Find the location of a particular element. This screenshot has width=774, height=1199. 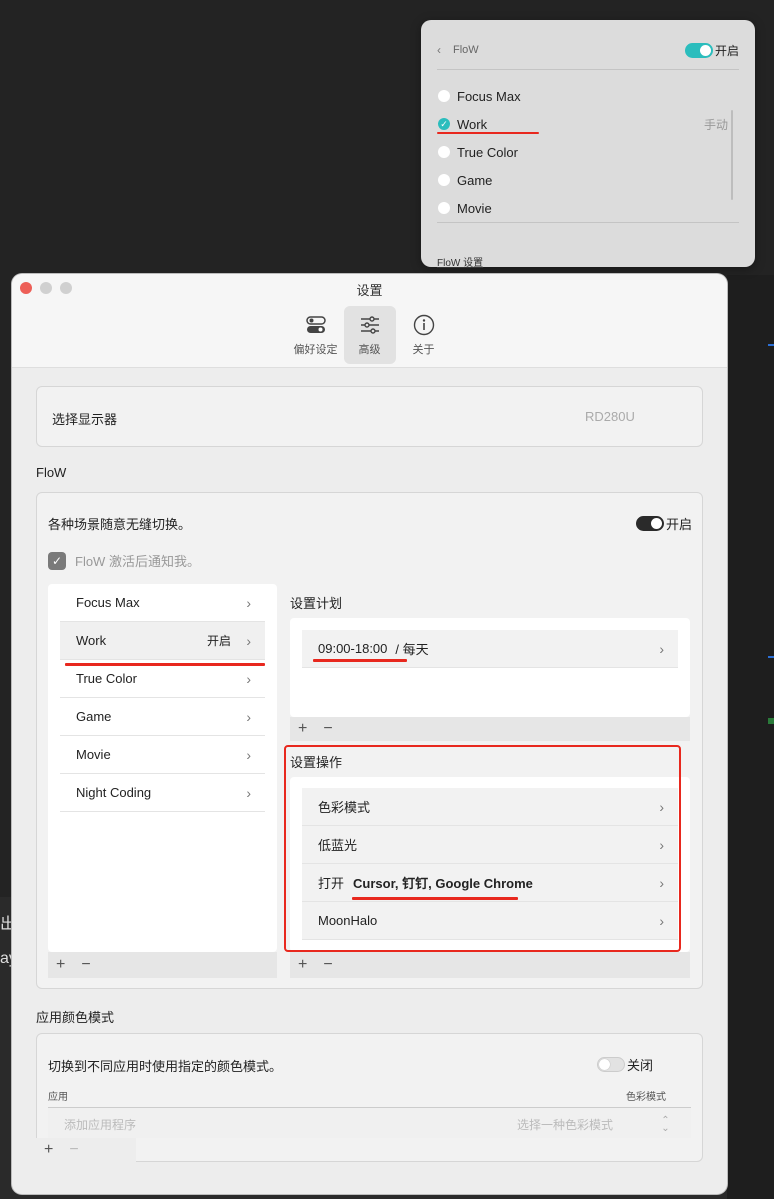

scene-radio-game: Game is located at coordinates (583, 180).